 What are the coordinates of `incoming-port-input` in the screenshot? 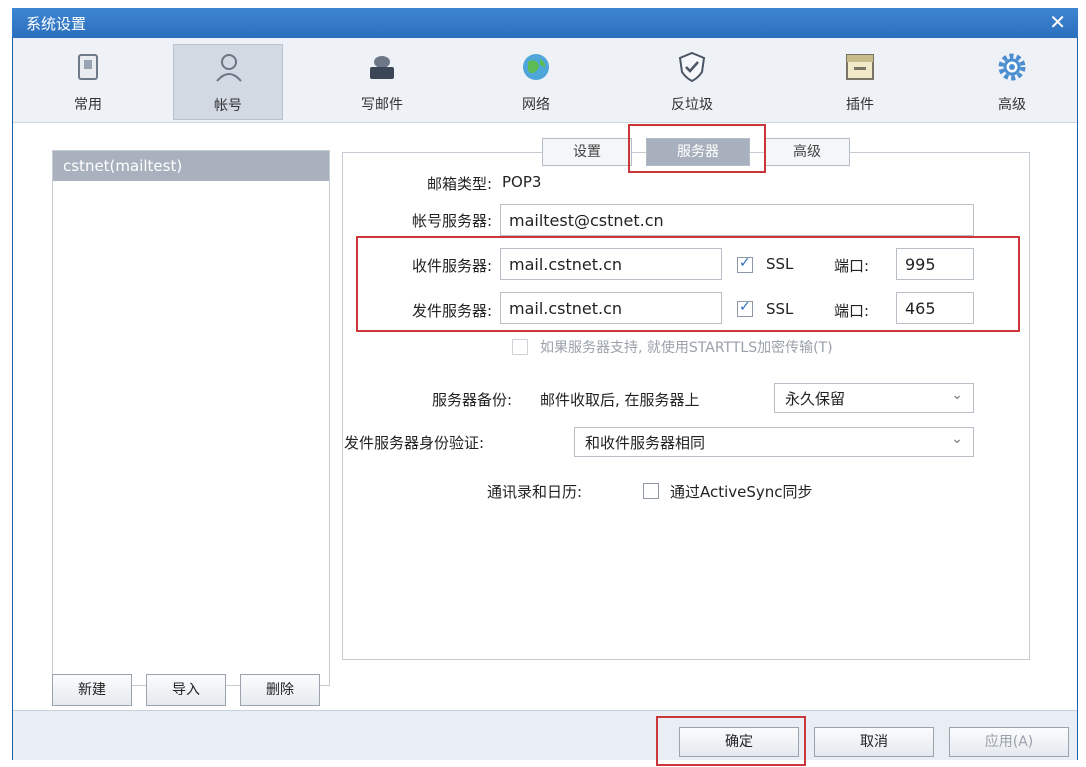 It's located at (935, 264).